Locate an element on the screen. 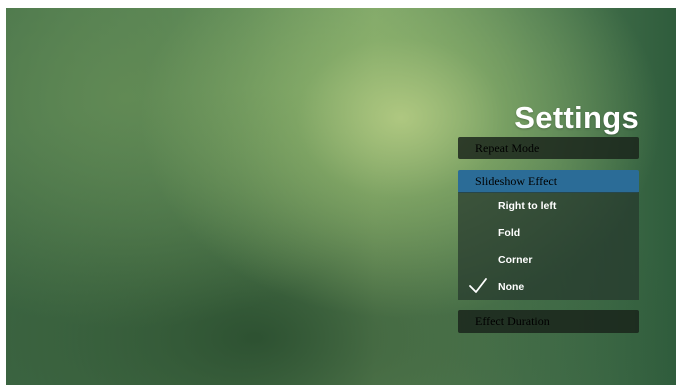  slideshow-effect-label: Slideshow Effect is located at coordinates (516, 181).